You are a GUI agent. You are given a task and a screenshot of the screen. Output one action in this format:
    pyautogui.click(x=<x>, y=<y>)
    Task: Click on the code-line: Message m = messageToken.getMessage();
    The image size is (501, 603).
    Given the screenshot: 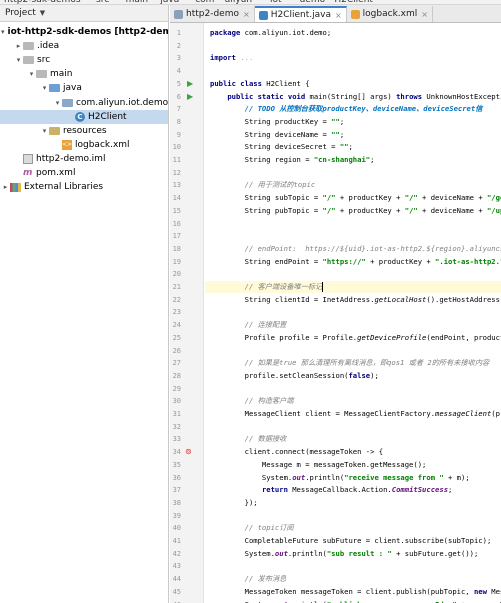 What is the action you would take?
    pyautogui.click(x=318, y=465)
    